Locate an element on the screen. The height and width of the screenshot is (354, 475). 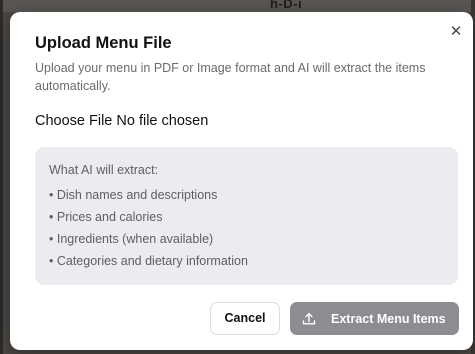
file-input: Choose File No file chosen is located at coordinates (121, 121).